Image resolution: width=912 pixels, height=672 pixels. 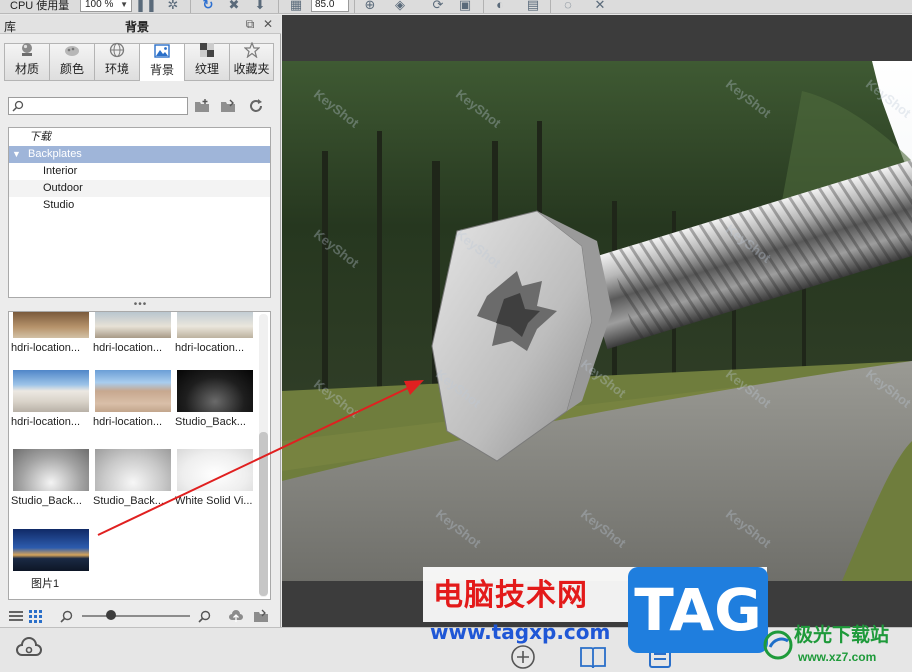 What do you see at coordinates (18, 106) in the screenshot?
I see `search-icon` at bounding box center [18, 106].